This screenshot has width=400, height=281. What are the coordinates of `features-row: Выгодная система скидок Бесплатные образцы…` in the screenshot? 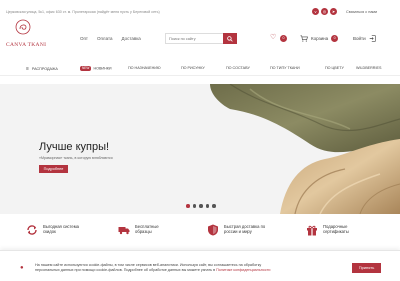 It's located at (200, 235).